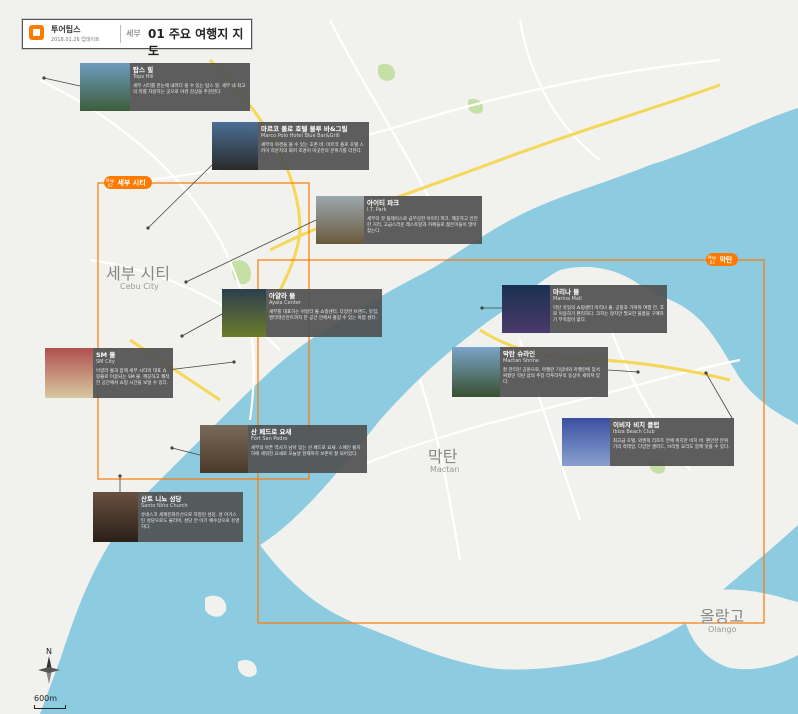 Image resolution: width=798 pixels, height=714 pixels. I want to click on place-name: 아얄라 몰, so click(282, 296).